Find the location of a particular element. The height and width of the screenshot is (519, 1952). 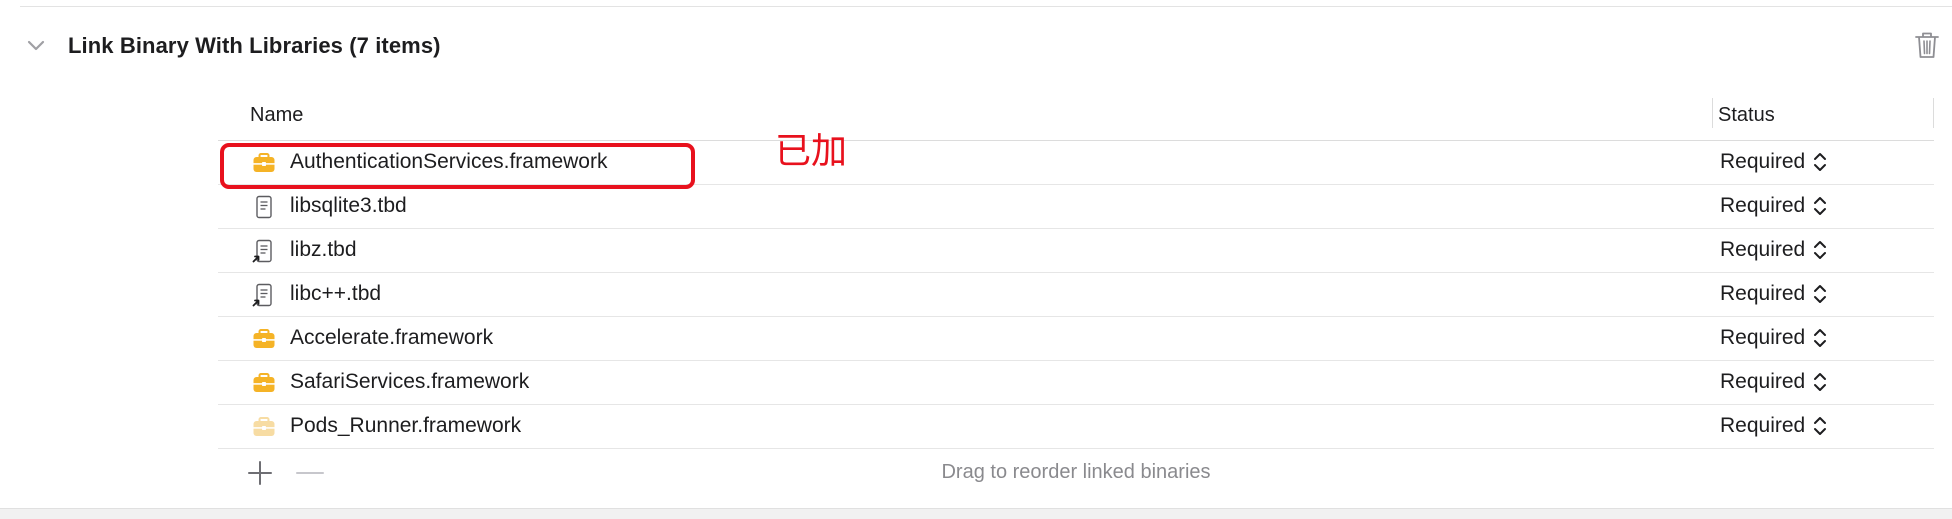

section-title: Link Binary With Libraries (7 items) is located at coordinates (254, 45).